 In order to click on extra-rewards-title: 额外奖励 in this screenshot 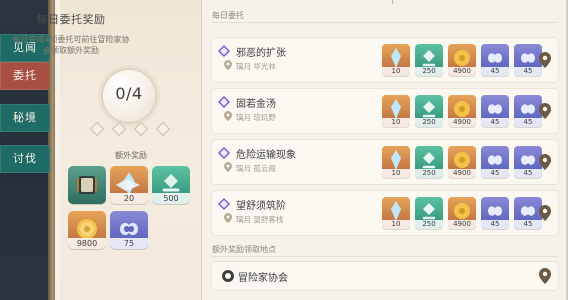, I will do `click(131, 155)`.